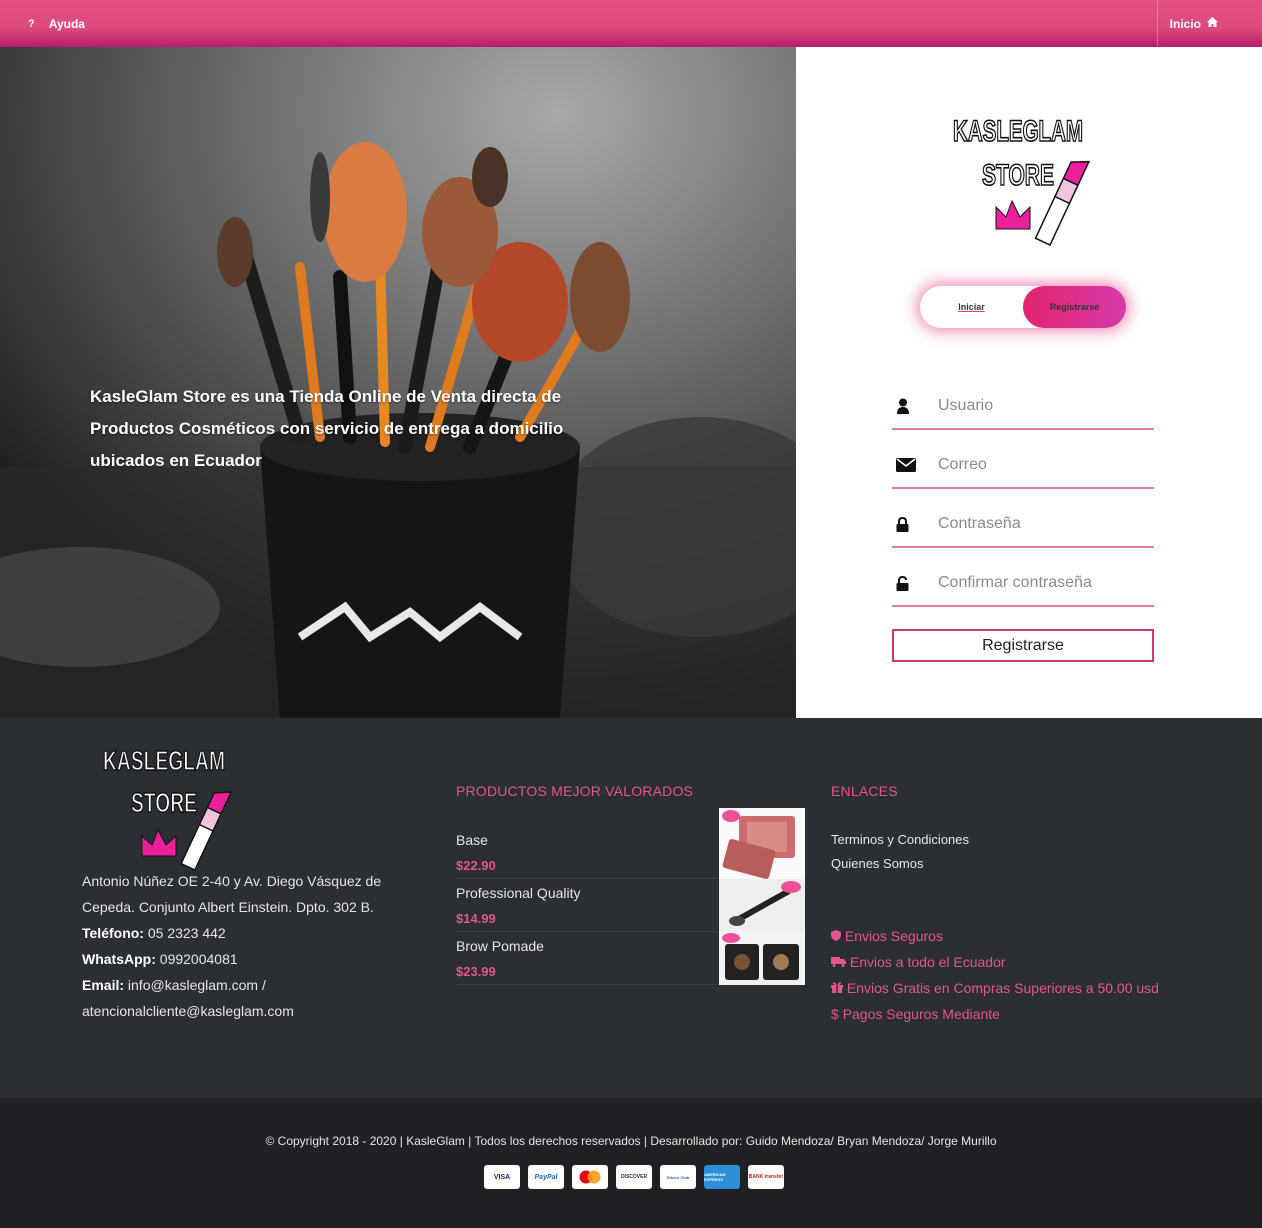 Image resolution: width=1262 pixels, height=1228 pixels. I want to click on discover-card-icon: DISCOVER, so click(634, 1177).